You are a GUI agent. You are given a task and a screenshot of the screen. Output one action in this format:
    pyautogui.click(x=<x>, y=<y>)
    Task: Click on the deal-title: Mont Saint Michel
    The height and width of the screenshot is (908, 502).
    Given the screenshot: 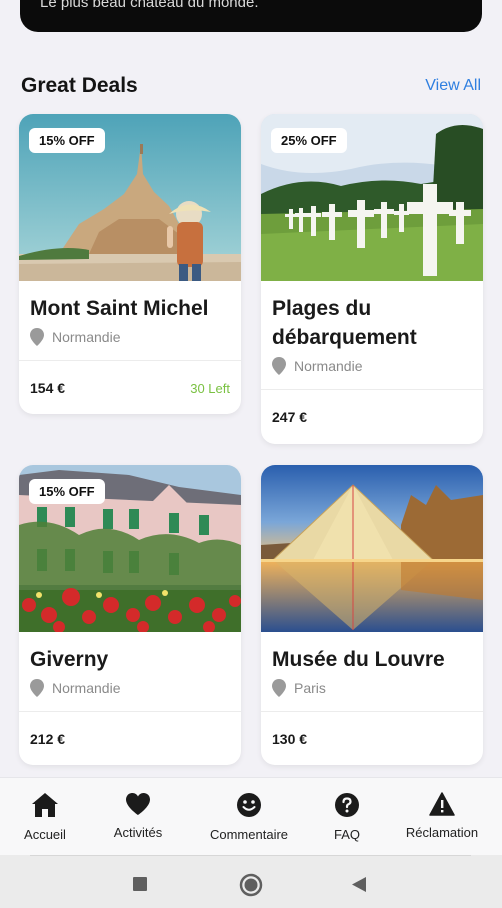 What is the action you would take?
    pyautogui.click(x=119, y=308)
    